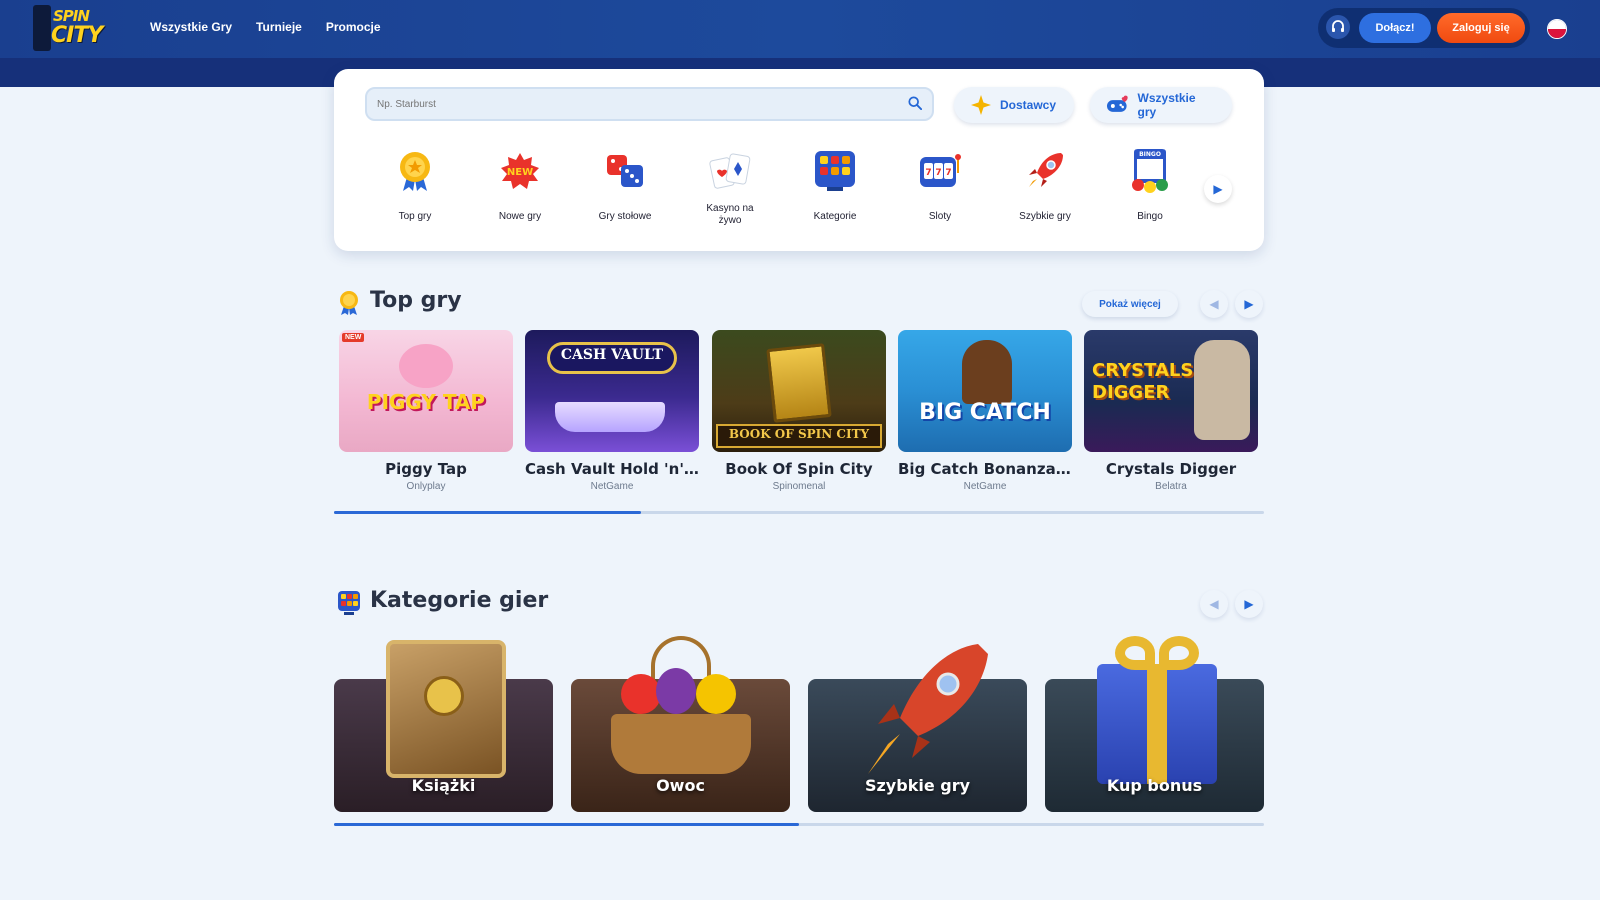 The width and height of the screenshot is (1600, 900). I want to click on game-thumbnail: BOOK OF SPIN CITY, so click(799, 391).